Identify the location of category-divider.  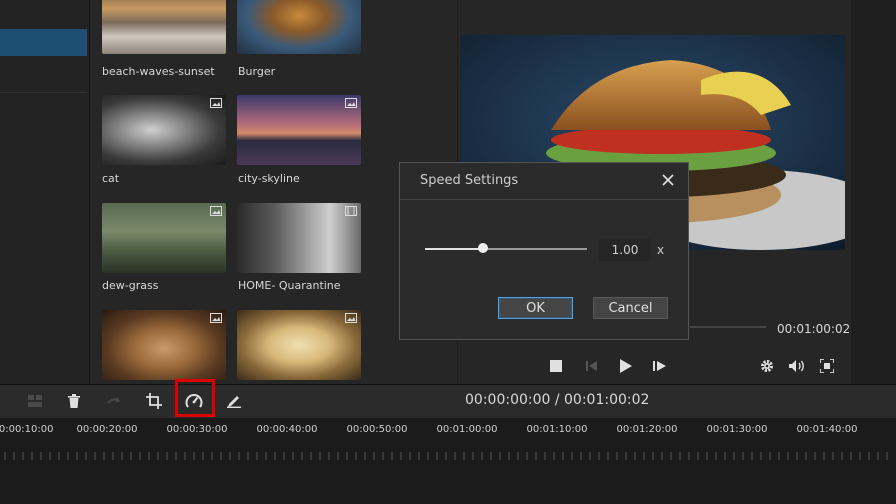
(43, 92).